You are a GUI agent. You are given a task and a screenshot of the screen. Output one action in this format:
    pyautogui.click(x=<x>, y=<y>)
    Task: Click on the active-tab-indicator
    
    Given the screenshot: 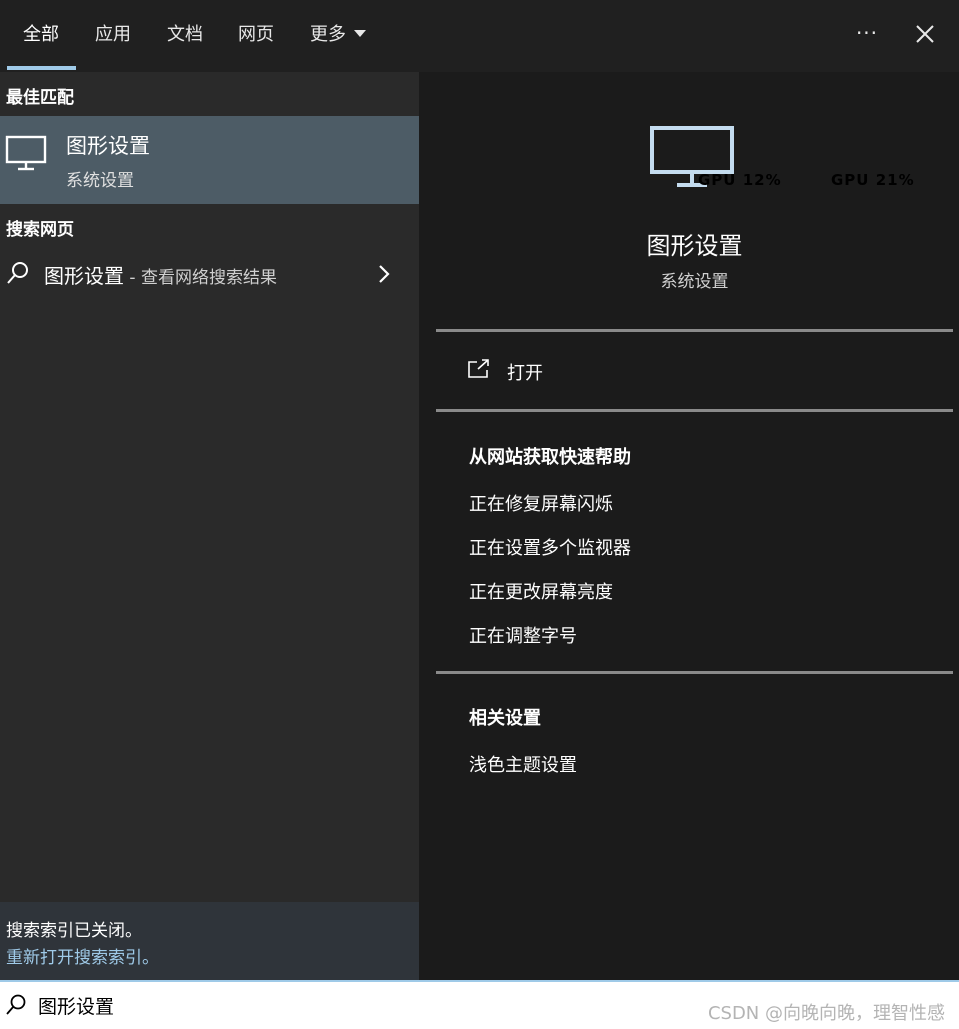 What is the action you would take?
    pyautogui.click(x=41, y=68)
    